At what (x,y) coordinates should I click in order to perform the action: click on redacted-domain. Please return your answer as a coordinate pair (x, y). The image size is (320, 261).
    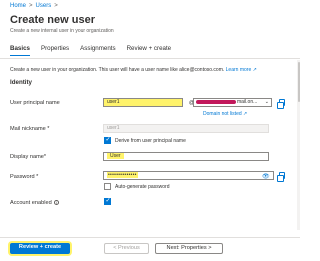
    Looking at the image, I should click on (216, 101).